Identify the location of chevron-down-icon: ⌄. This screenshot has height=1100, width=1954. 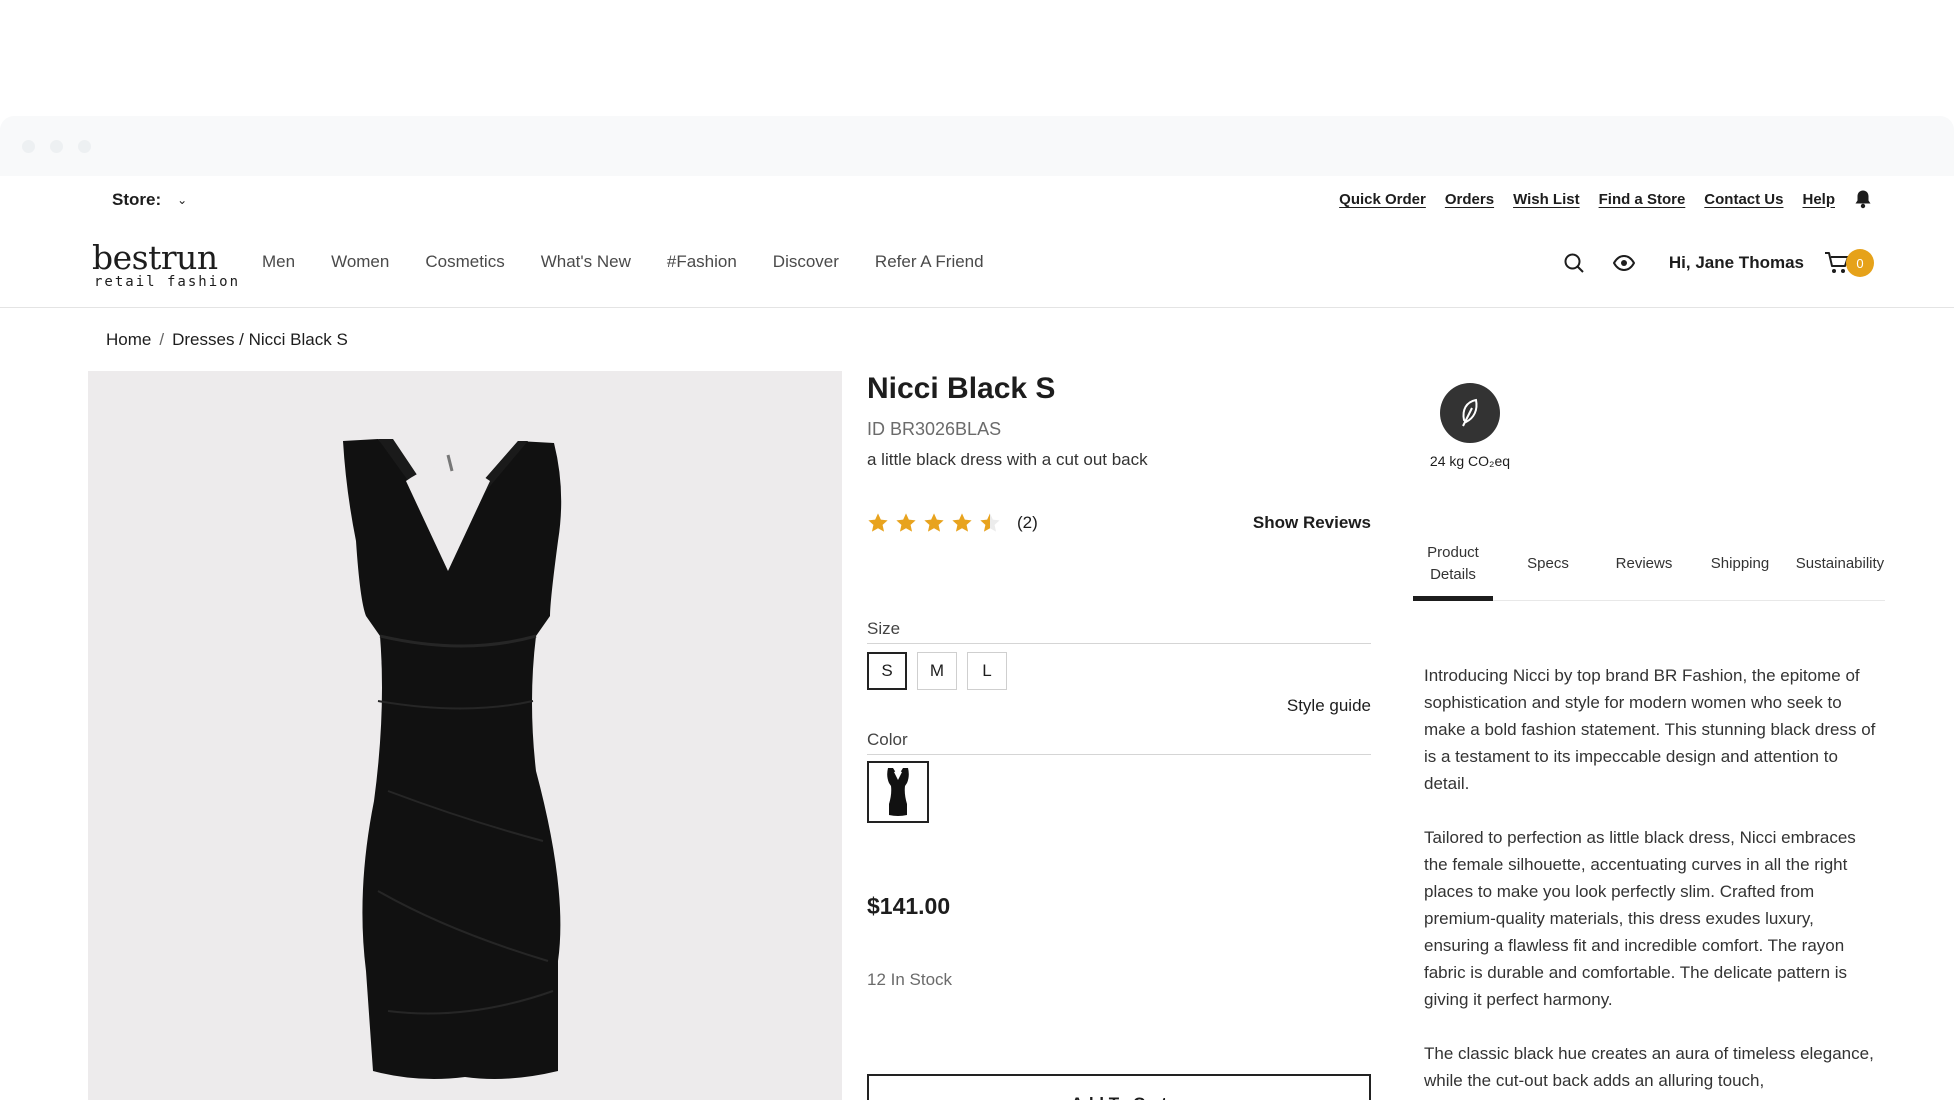
(182, 200).